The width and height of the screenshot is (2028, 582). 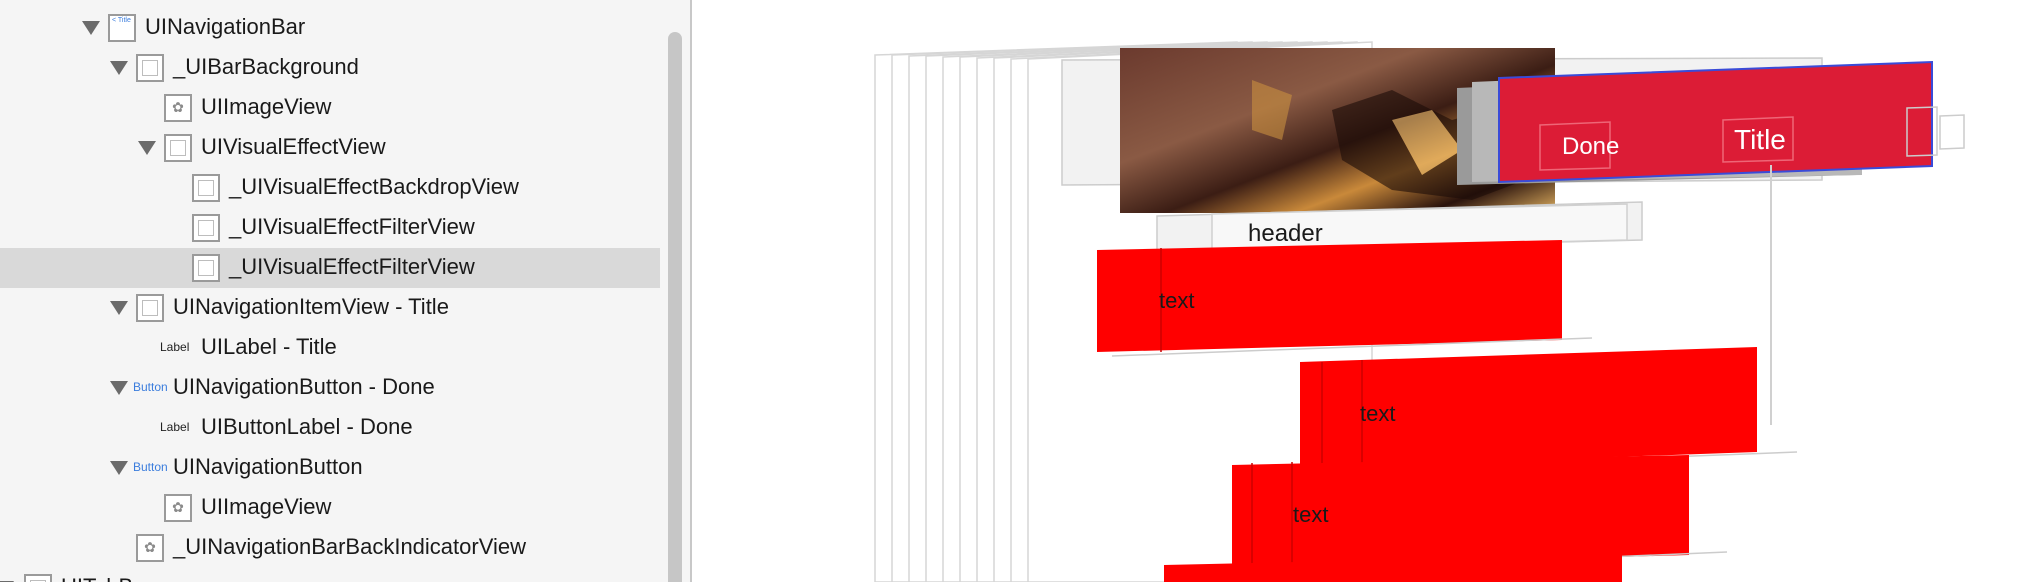 What do you see at coordinates (122, 28) in the screenshot?
I see `navigation-bar-icon: < Title` at bounding box center [122, 28].